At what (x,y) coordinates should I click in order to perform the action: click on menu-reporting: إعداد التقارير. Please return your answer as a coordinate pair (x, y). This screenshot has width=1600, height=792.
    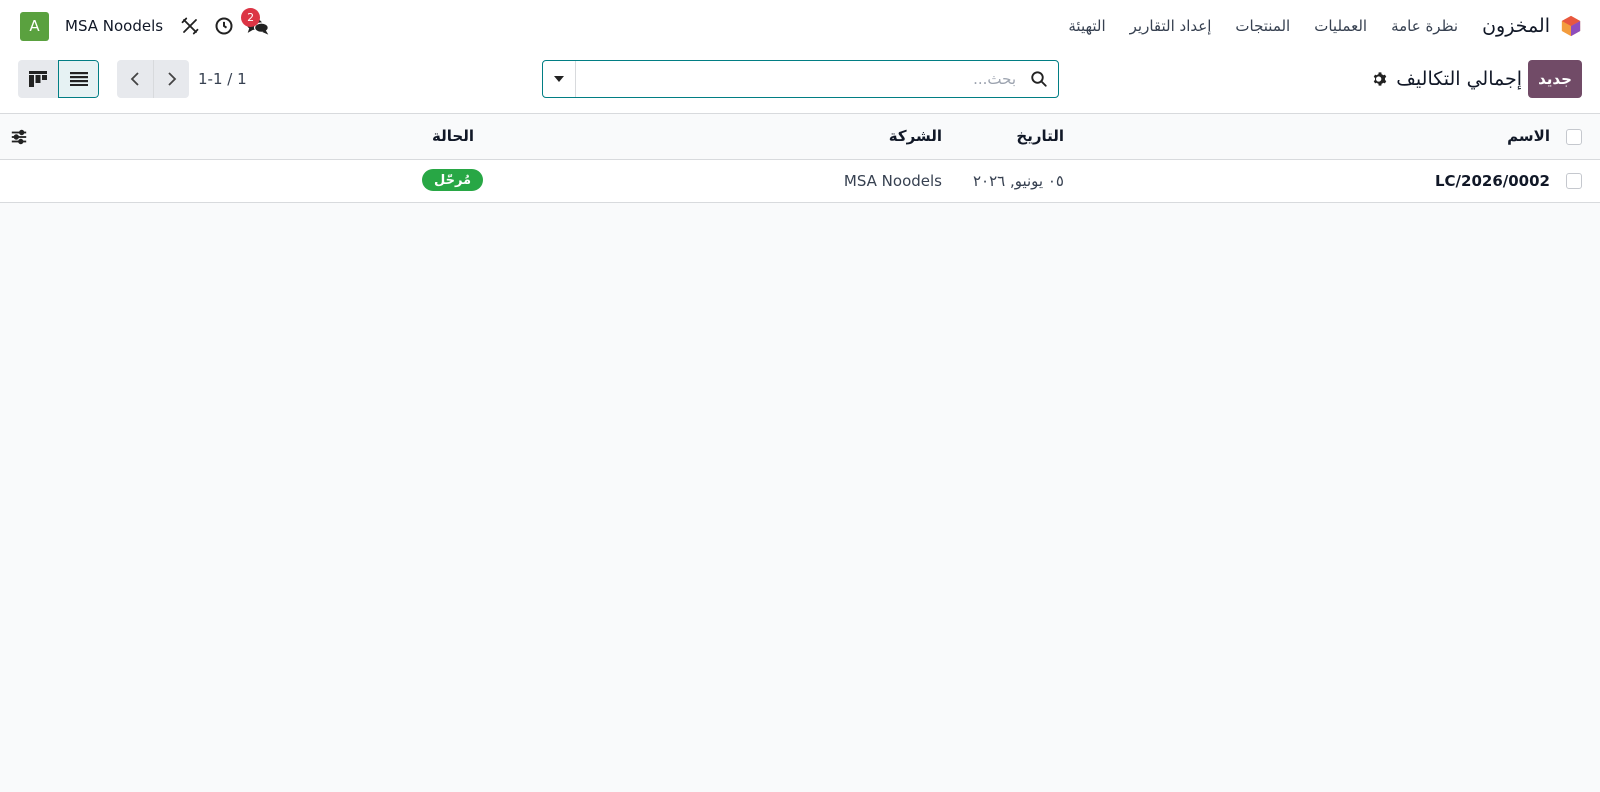
    Looking at the image, I should click on (1171, 26).